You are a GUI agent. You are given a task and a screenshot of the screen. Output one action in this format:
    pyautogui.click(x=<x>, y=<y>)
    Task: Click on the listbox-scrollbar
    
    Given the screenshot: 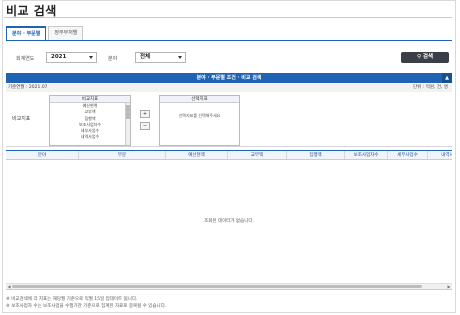 What is the action you would take?
    pyautogui.click(x=127, y=124)
    